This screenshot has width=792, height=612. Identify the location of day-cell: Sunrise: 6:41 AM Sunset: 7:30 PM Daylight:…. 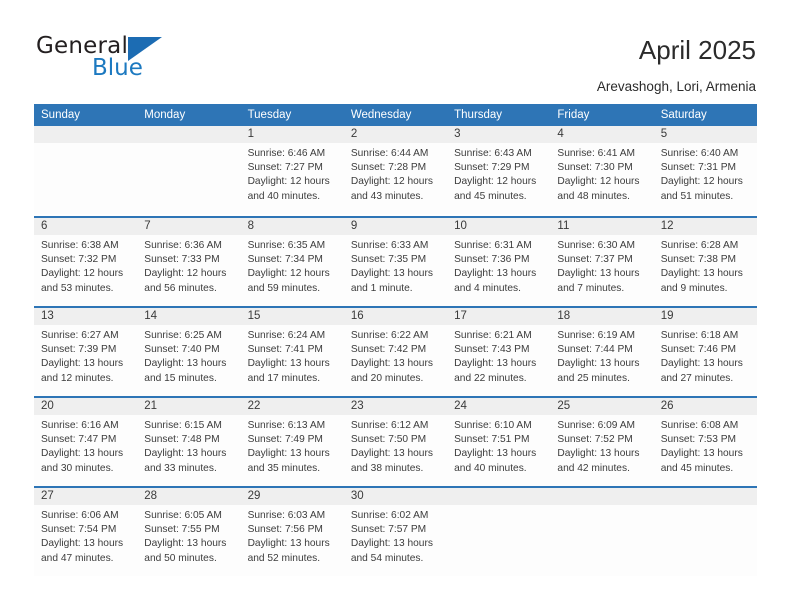
(601, 178).